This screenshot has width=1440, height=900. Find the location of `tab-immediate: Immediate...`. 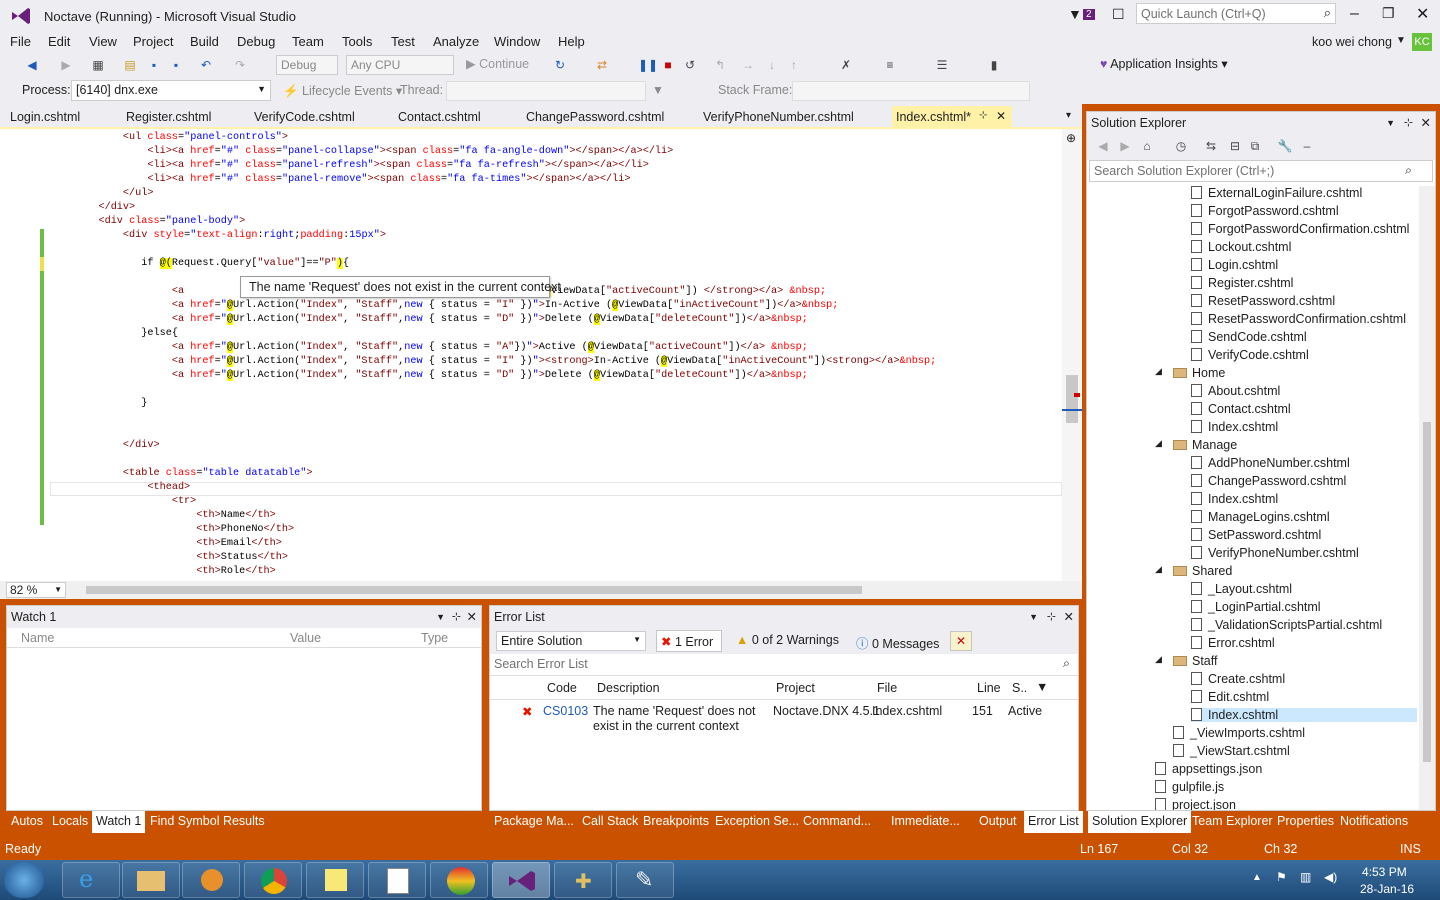

tab-immediate: Immediate... is located at coordinates (925, 821).